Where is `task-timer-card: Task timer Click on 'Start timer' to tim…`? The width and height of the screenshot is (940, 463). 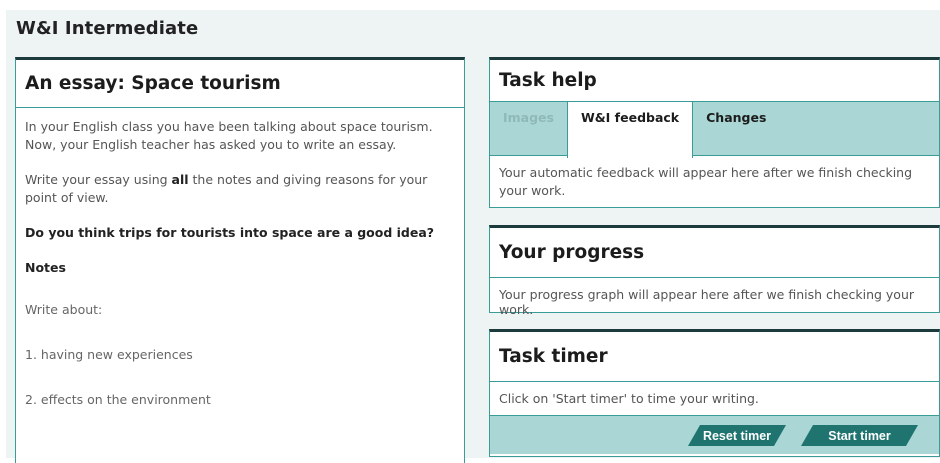 task-timer-card: Task timer Click on 'Start timer' to tim… is located at coordinates (714, 393).